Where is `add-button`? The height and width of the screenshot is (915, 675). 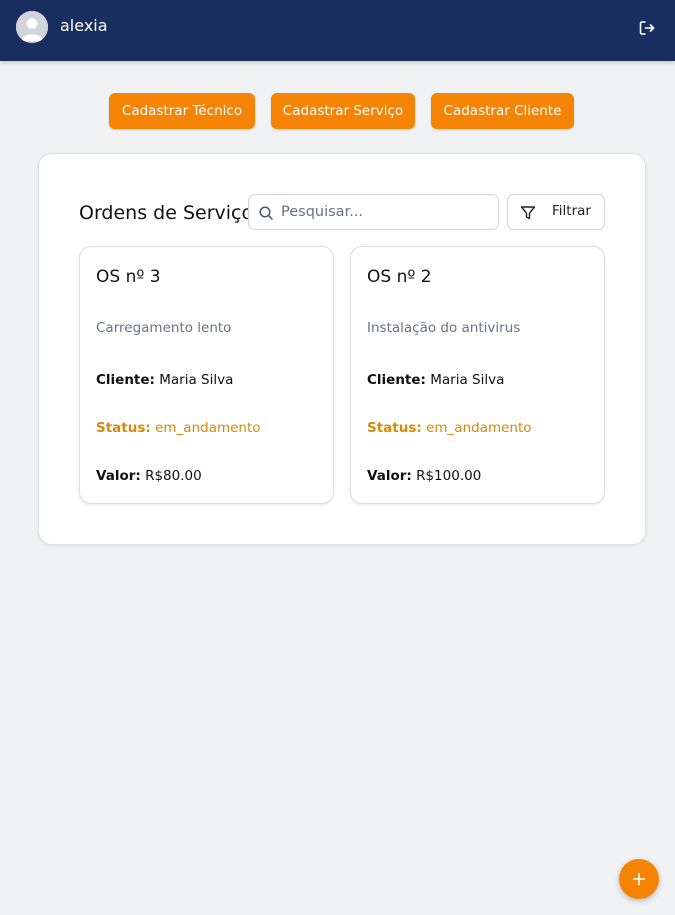
add-button is located at coordinates (639, 879).